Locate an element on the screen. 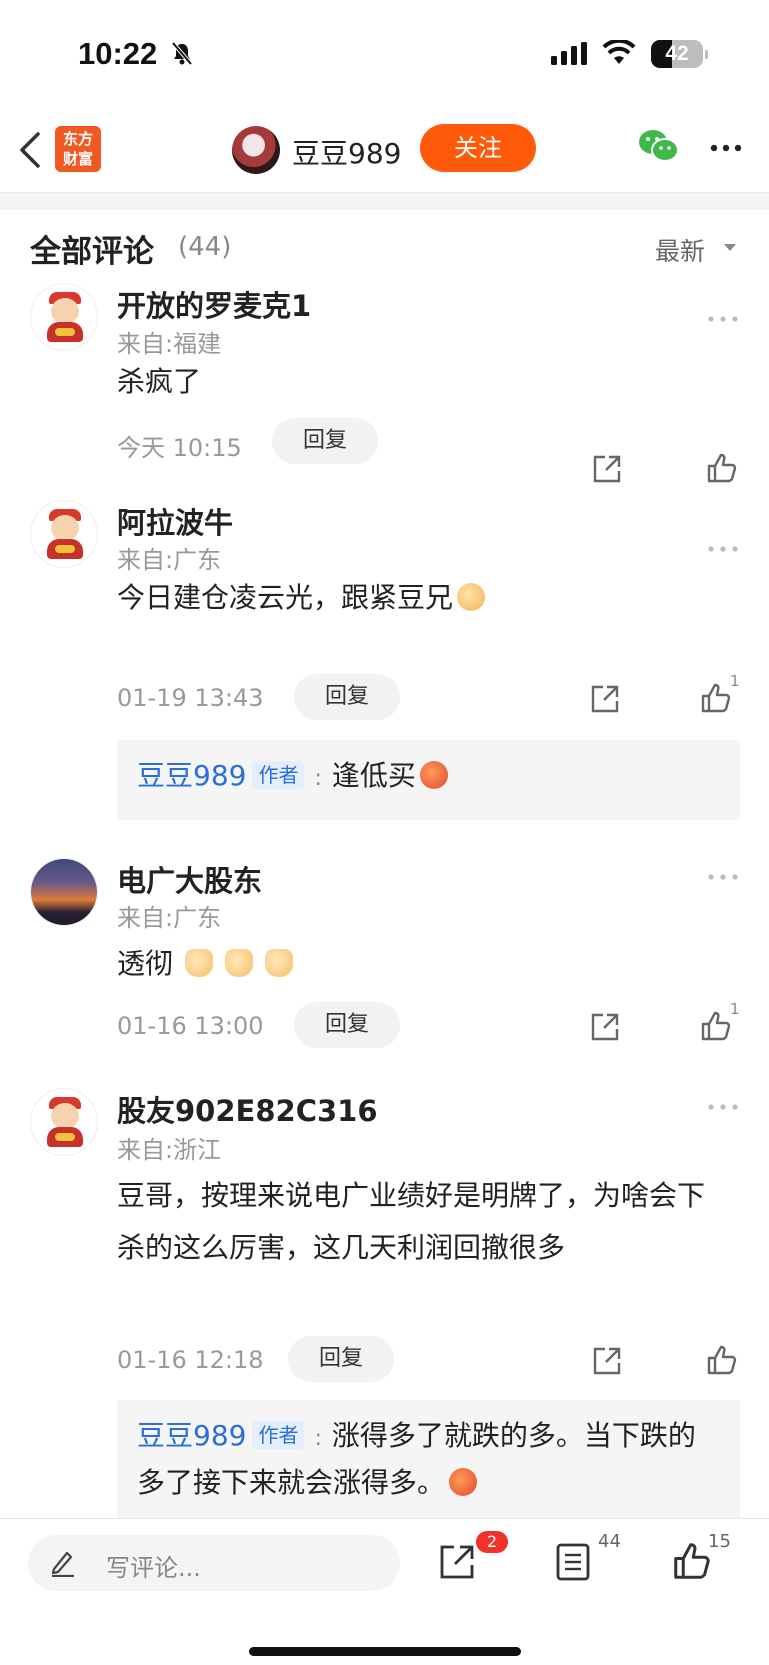 Image resolution: width=769 pixels, height=1665 pixels. mute-icon is located at coordinates (182, 54).